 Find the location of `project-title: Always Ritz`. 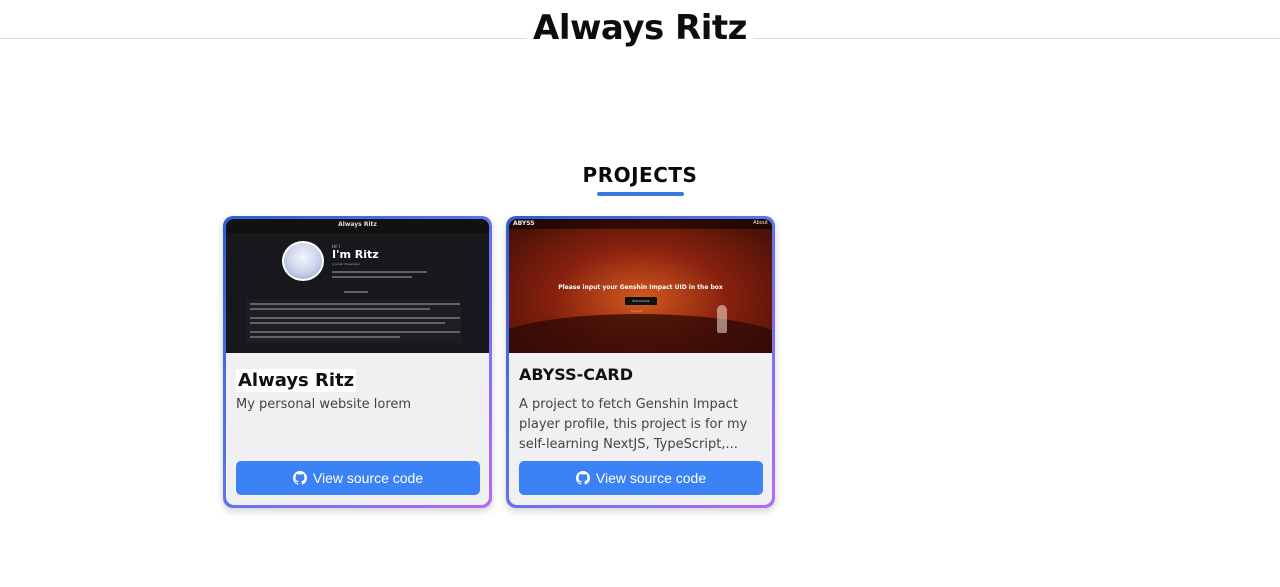

project-title: Always Ritz is located at coordinates (296, 380).